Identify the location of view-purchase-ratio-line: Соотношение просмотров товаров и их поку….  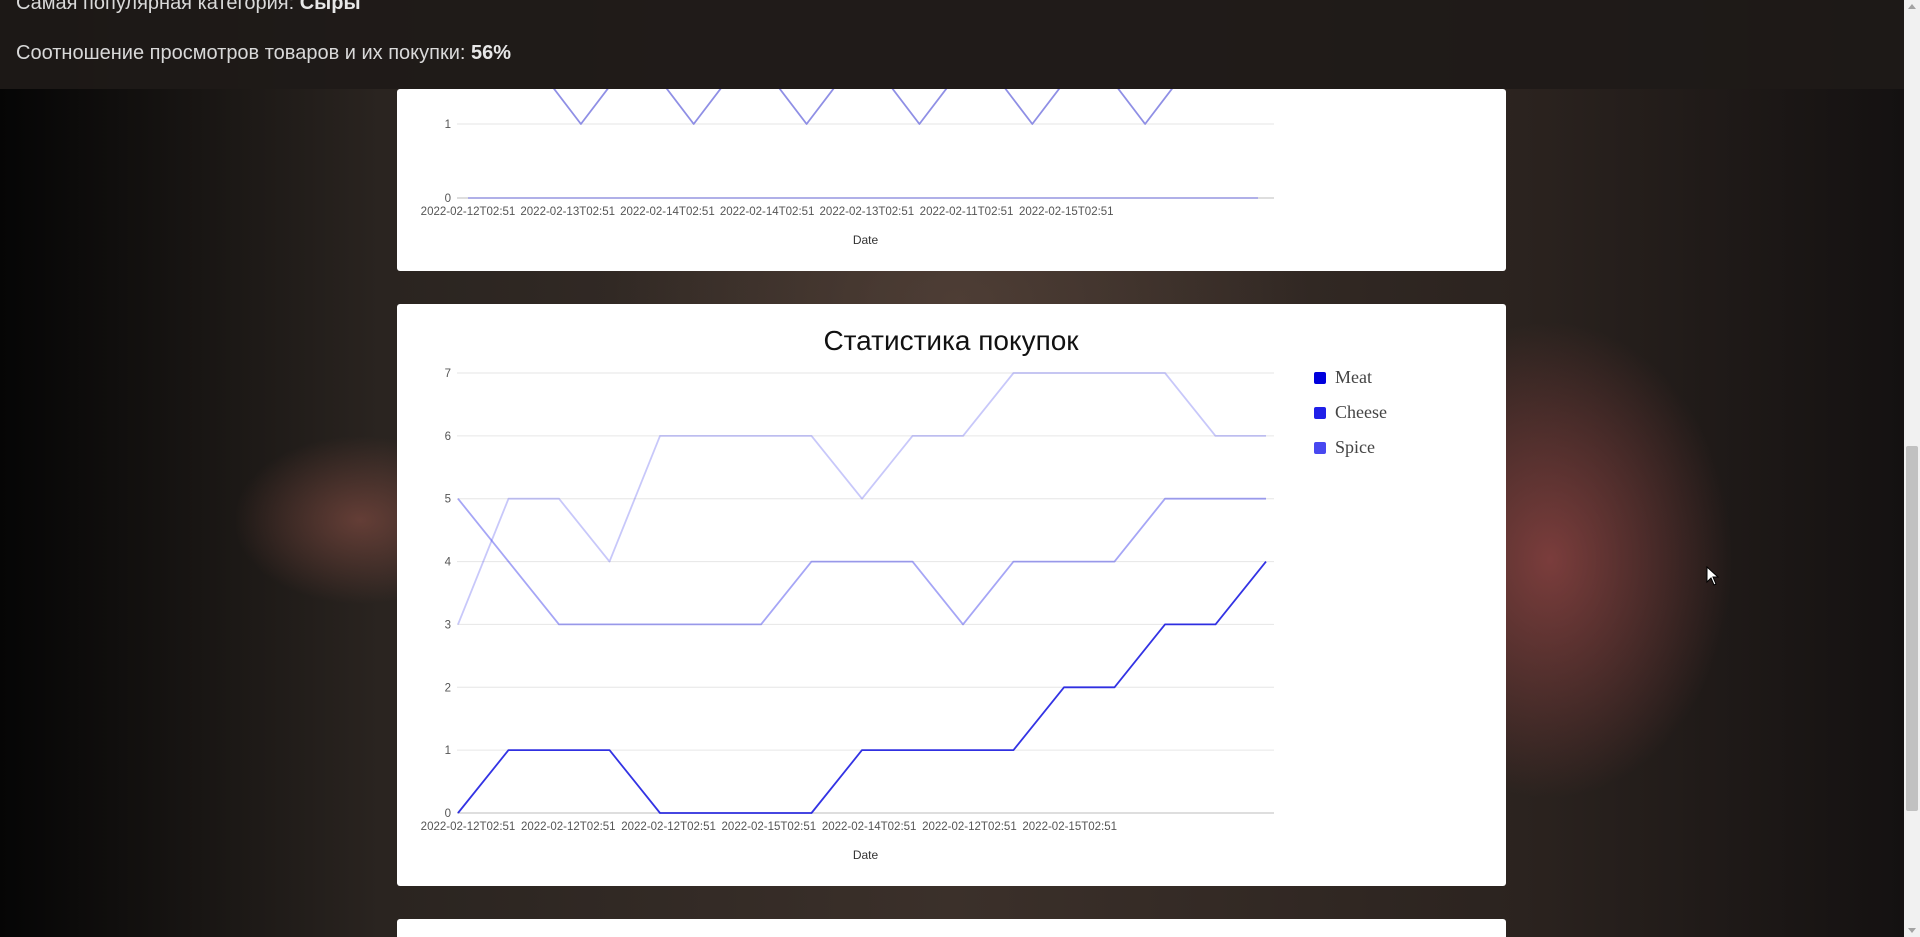
(263, 53).